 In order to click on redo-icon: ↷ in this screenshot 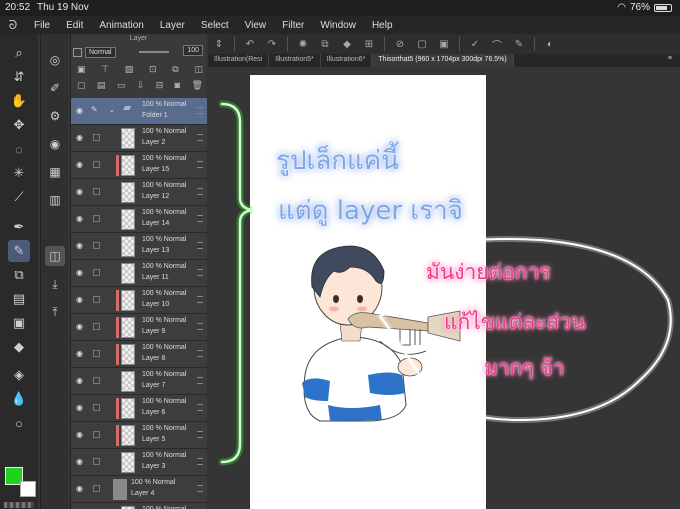, I will do `click(272, 44)`.